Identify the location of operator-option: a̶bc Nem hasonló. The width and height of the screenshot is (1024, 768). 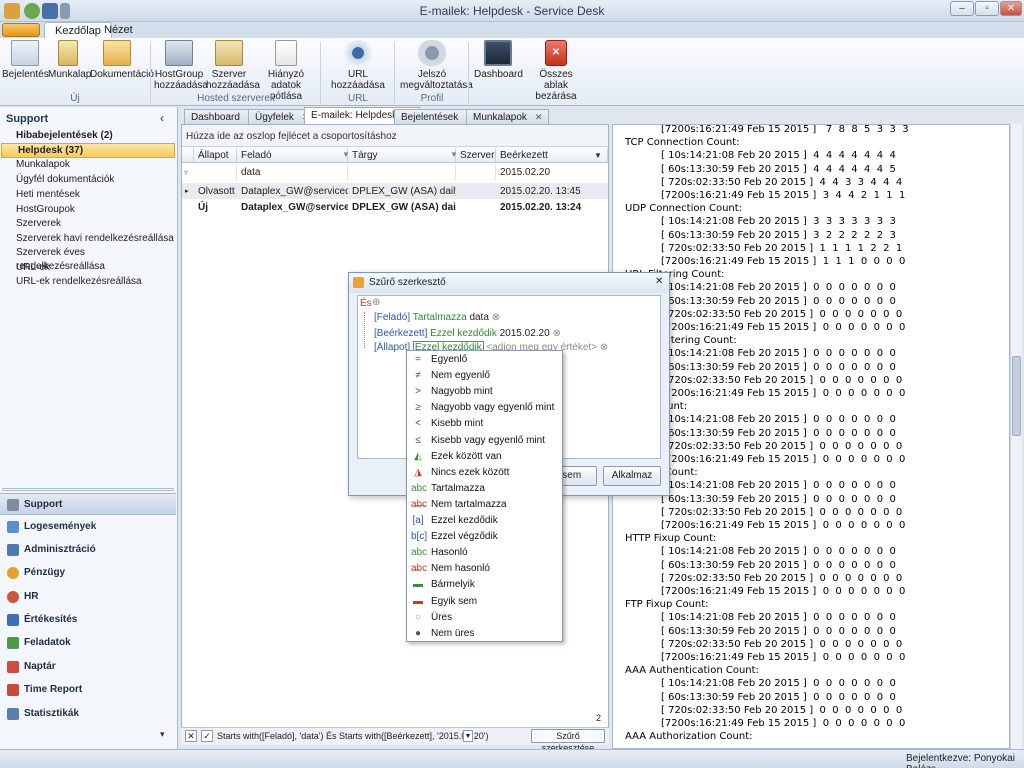
(484, 569).